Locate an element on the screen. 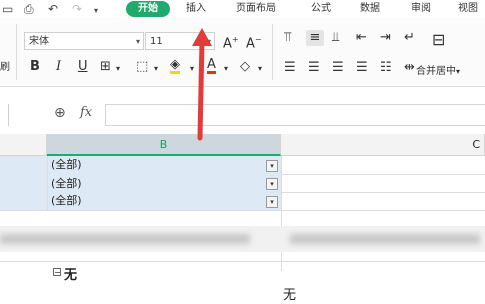 This screenshot has width=485, height=304. arrow-shaft is located at coordinates (201, 89).